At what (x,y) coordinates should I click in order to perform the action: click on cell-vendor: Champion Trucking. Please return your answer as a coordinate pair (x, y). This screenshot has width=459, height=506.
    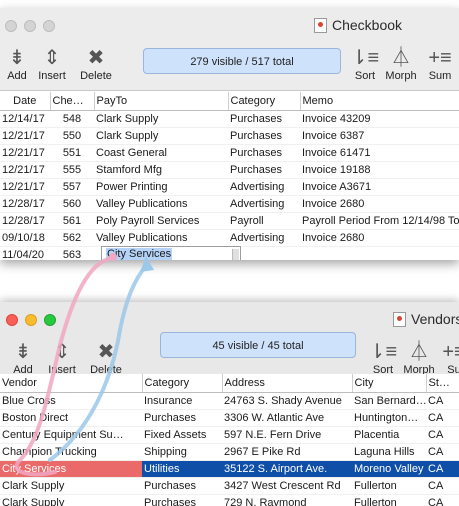
    Looking at the image, I should click on (71, 452).